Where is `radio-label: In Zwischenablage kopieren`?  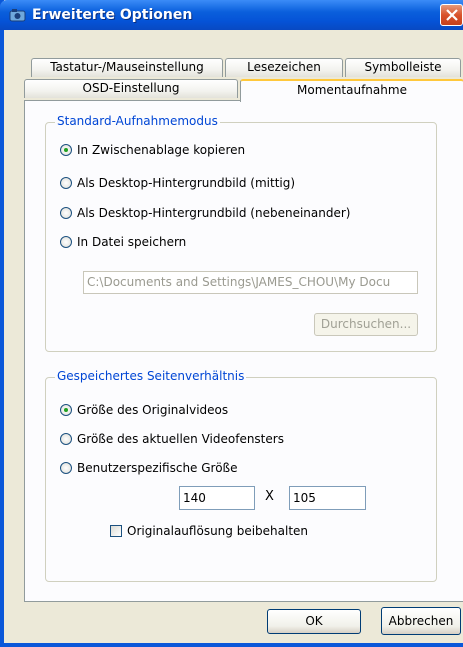
radio-label: In Zwischenablage kopieren is located at coordinates (161, 150).